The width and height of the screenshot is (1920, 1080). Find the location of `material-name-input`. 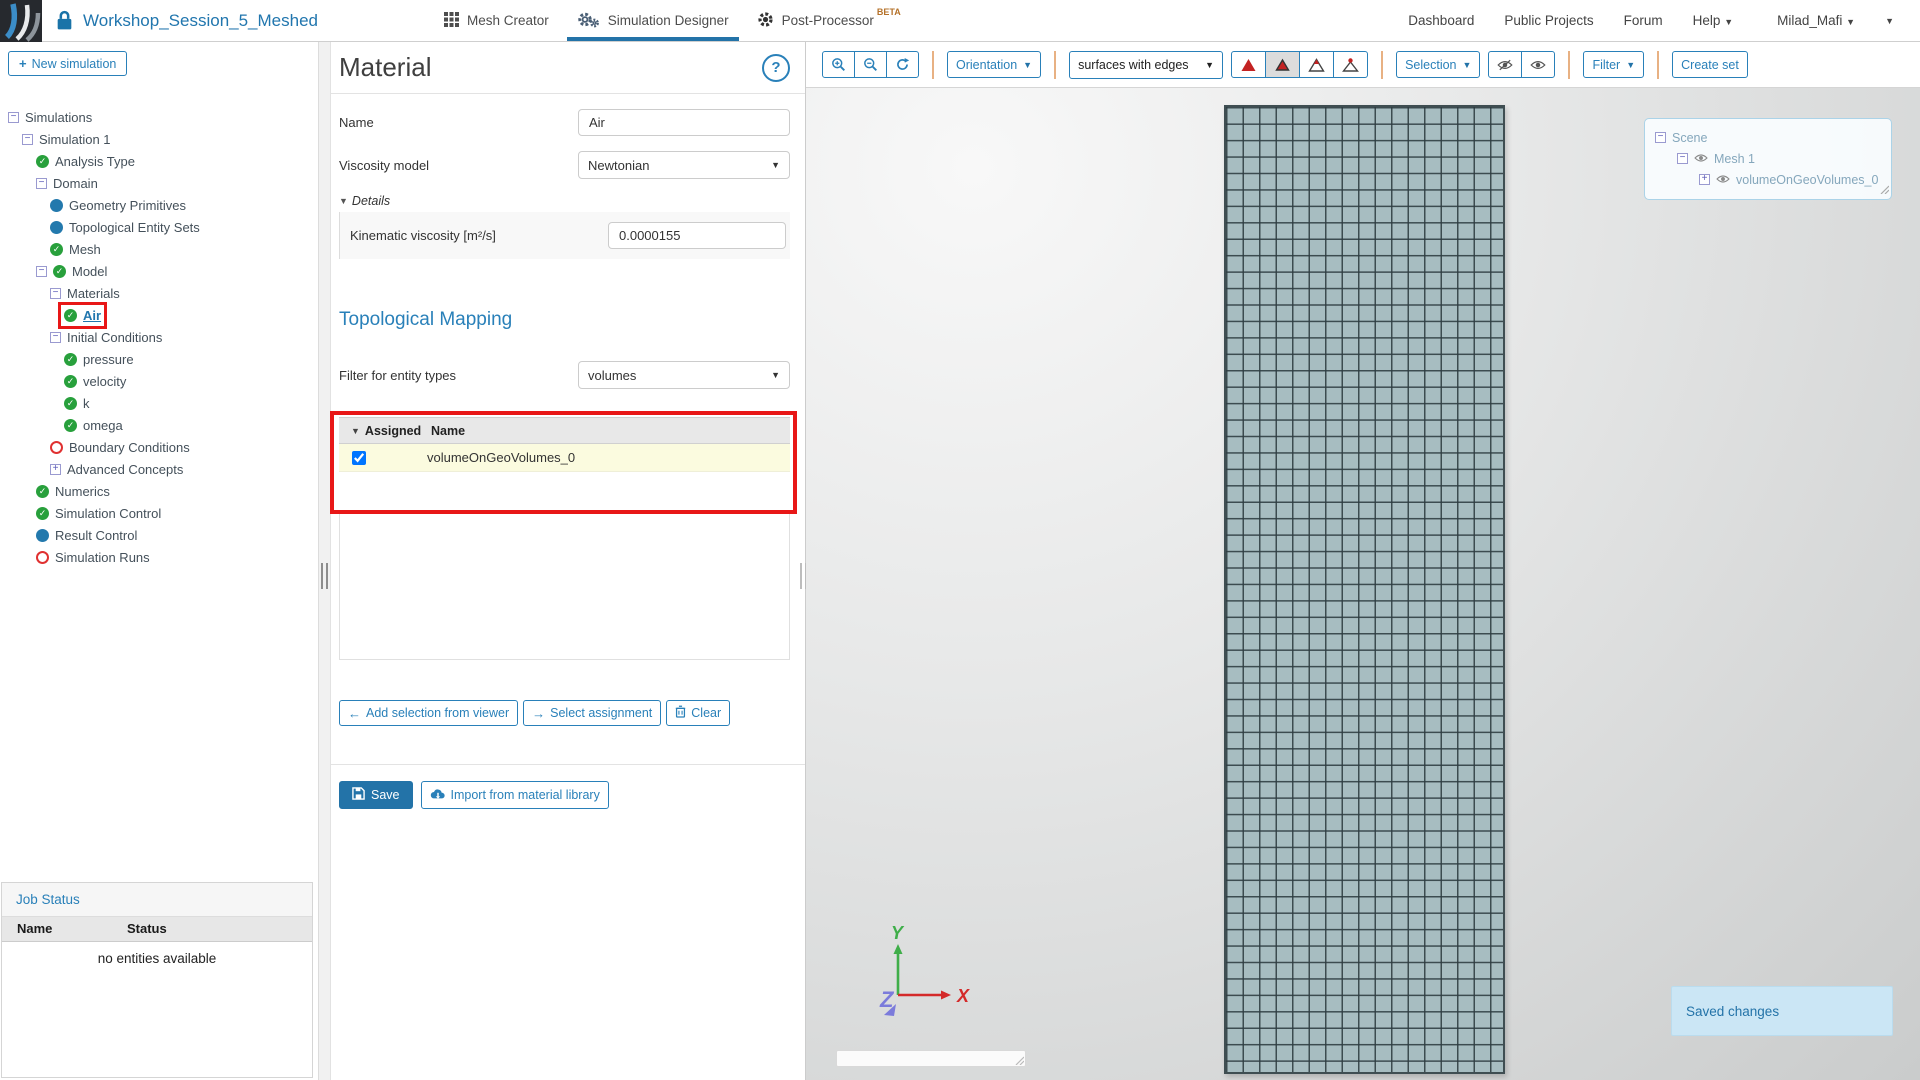

material-name-input is located at coordinates (684, 122).